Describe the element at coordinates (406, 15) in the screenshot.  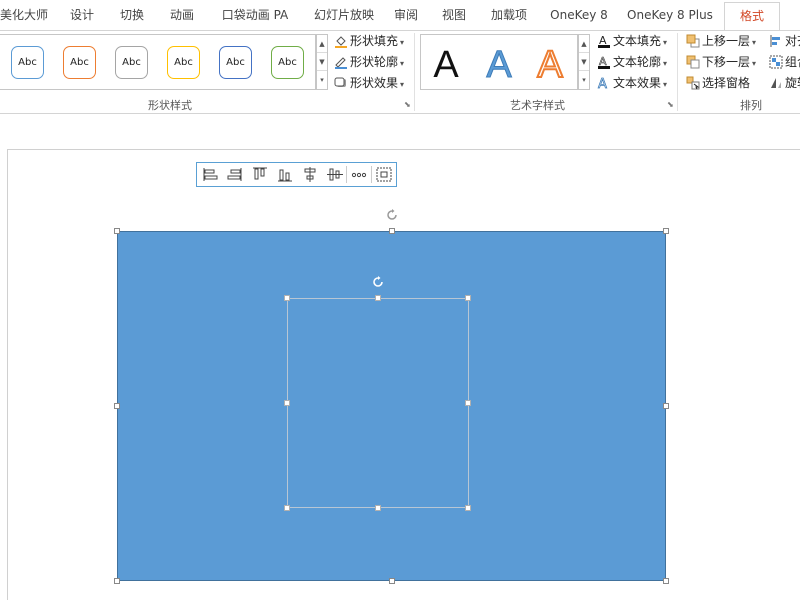
I see `tab-review: 审阅` at that location.